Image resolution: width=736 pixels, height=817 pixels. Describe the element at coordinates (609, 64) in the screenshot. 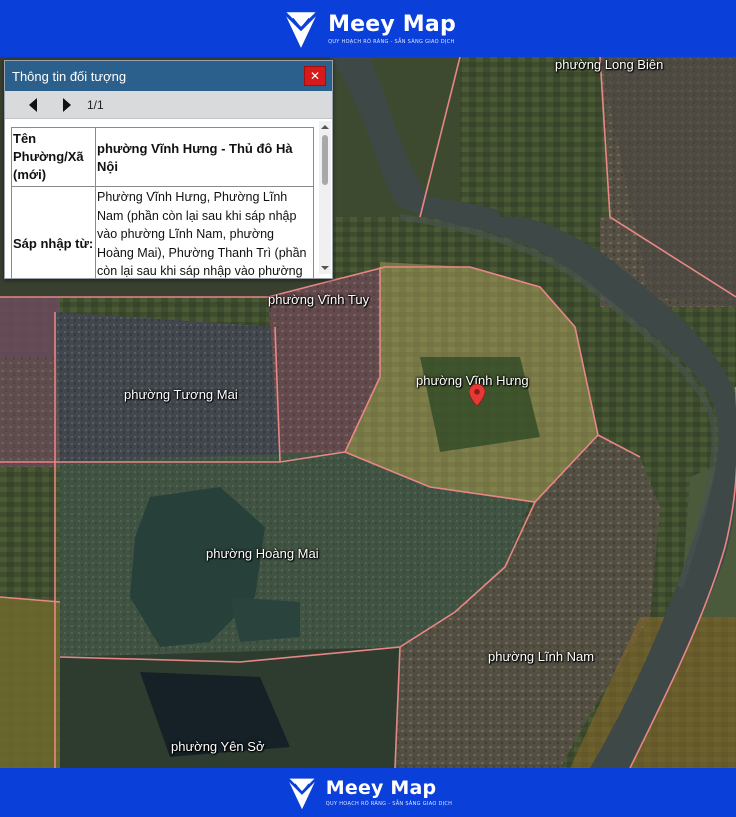

I see `label-long-bien: phường Long Biên` at that location.